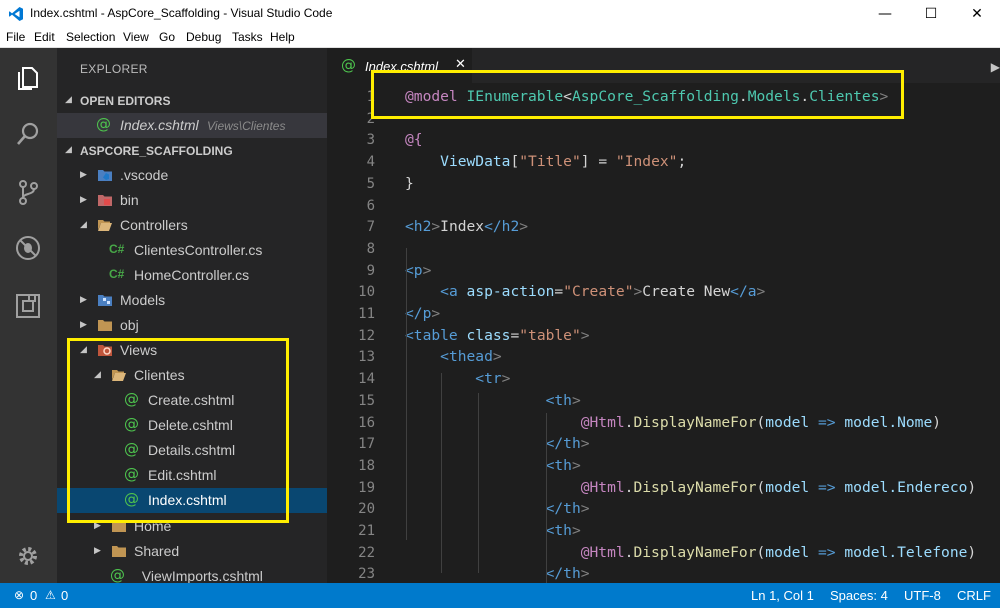 The height and width of the screenshot is (608, 1000). What do you see at coordinates (282, 37) in the screenshot?
I see `menu-help: Help` at bounding box center [282, 37].